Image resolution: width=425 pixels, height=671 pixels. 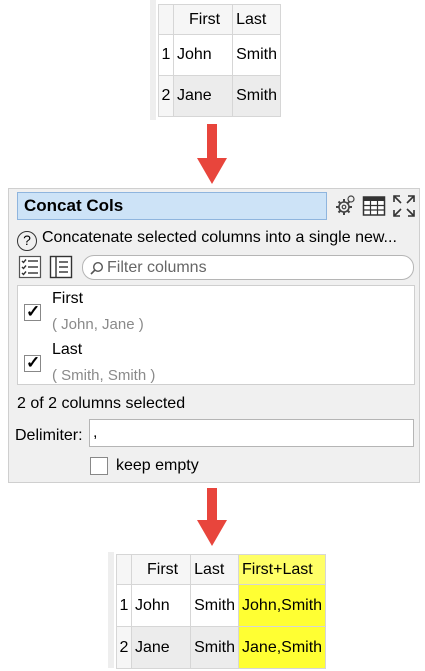 I want to click on column-values: ( John, Jane ), so click(x=98, y=324).